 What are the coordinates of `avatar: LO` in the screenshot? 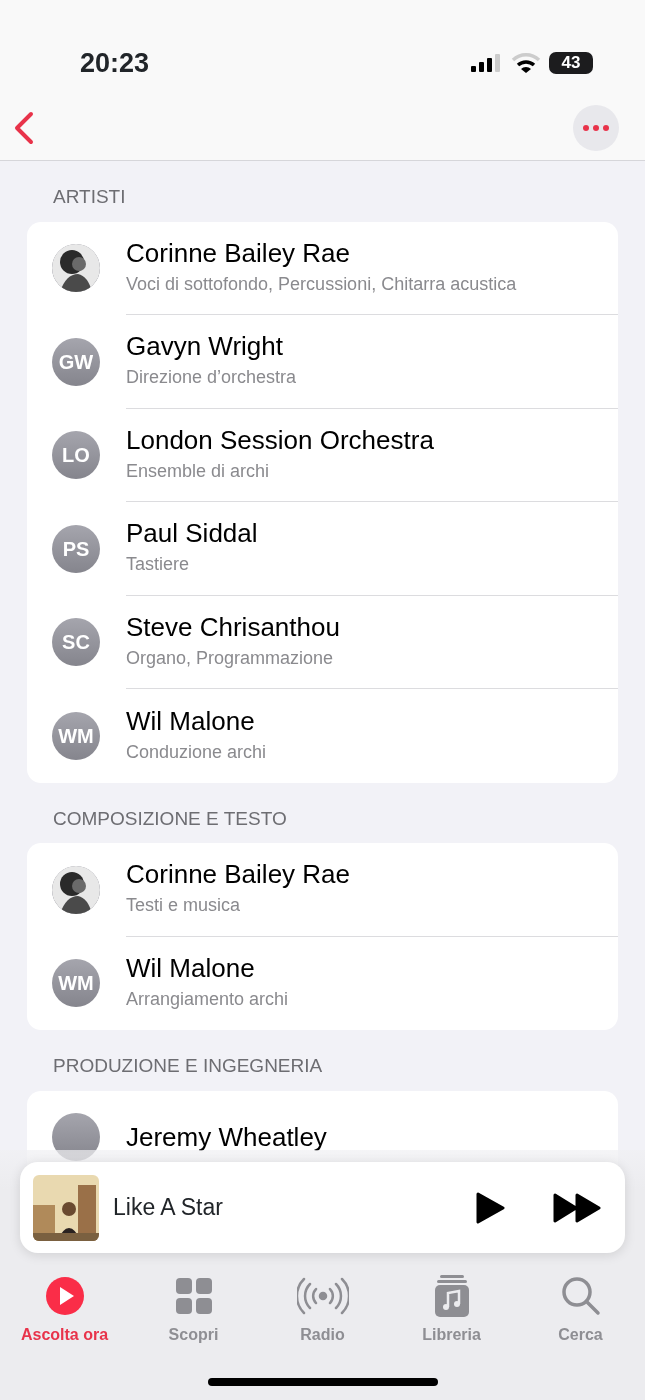 It's located at (76, 455).